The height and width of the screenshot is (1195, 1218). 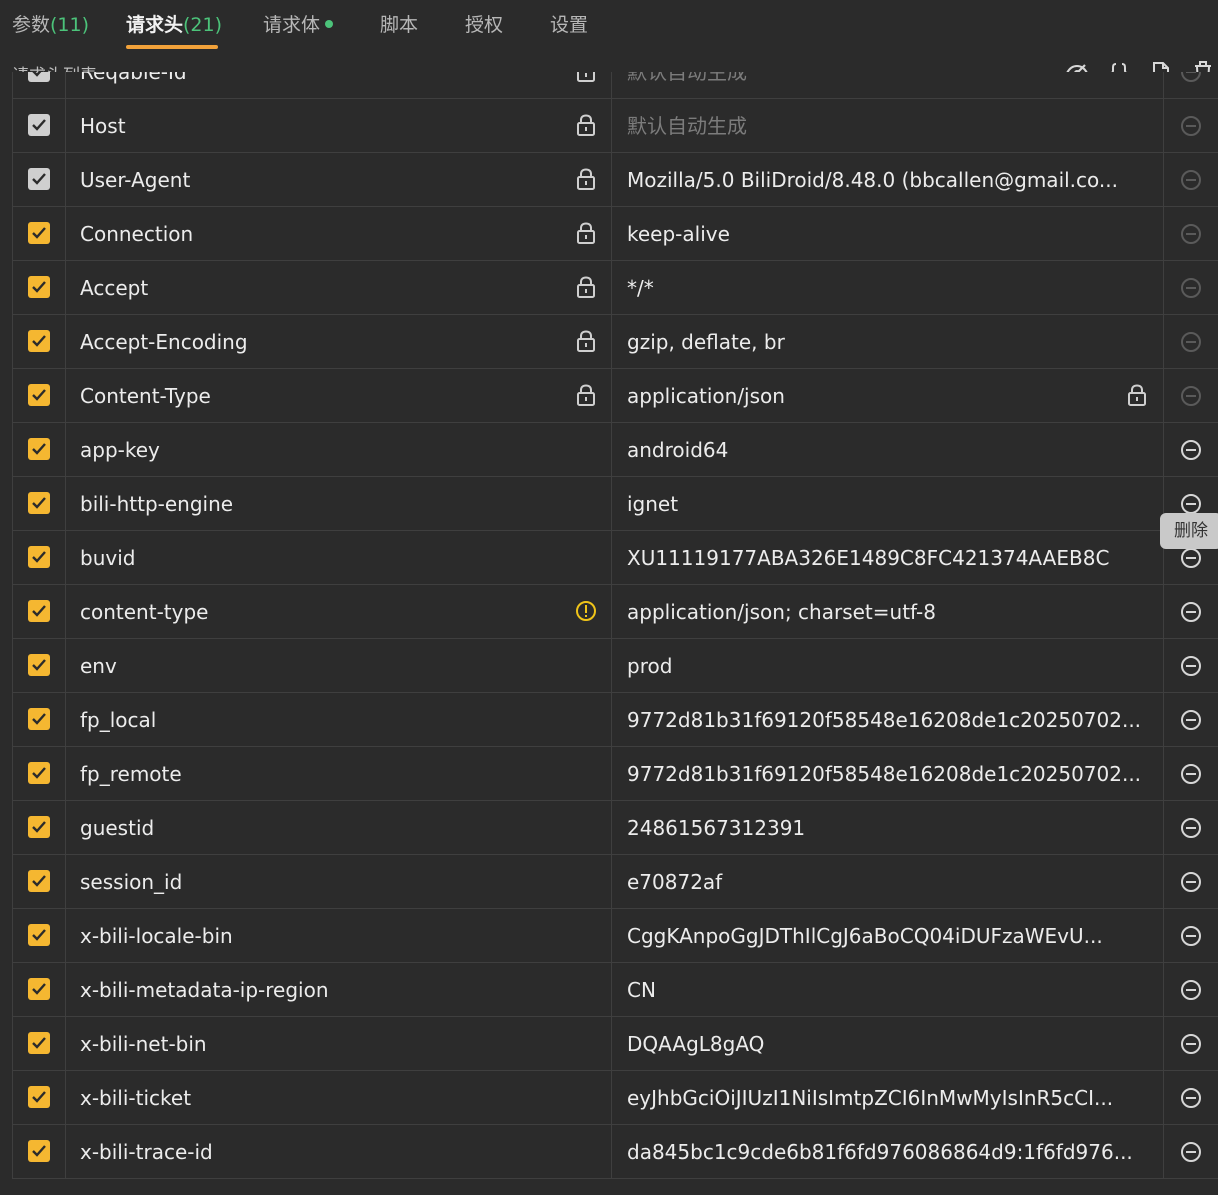 I want to click on header-value-cell: application/json; charset=utf-8, so click(x=888, y=611).